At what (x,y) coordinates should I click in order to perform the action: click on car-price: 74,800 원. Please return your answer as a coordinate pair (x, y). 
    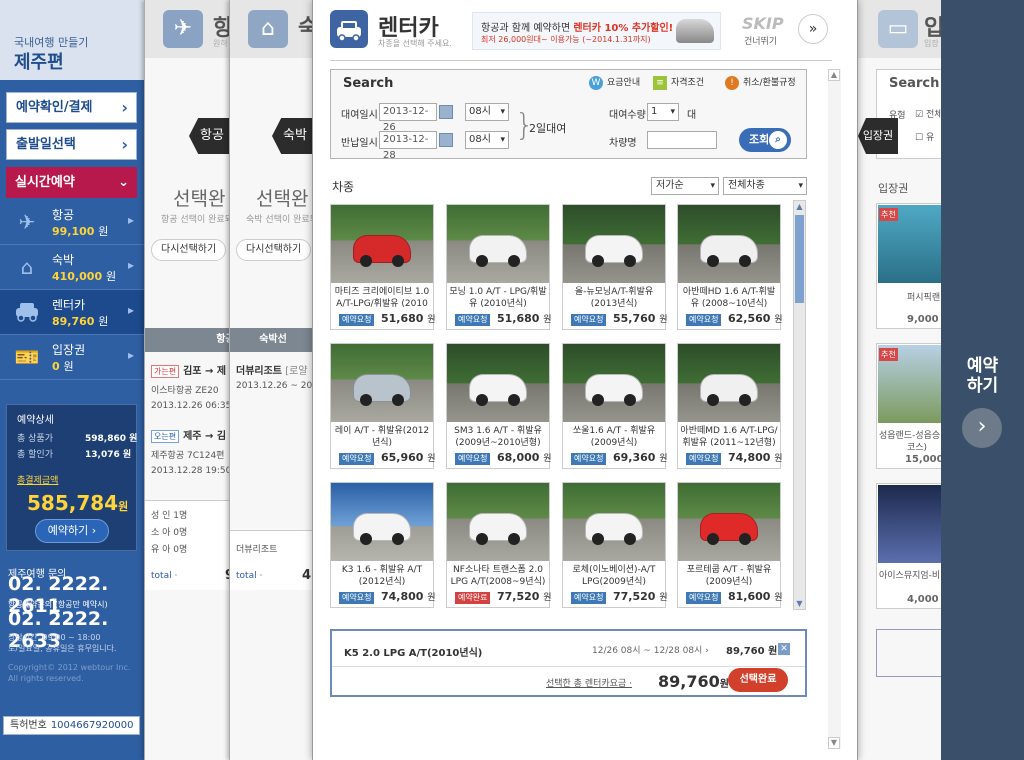
    Looking at the image, I should click on (755, 457).